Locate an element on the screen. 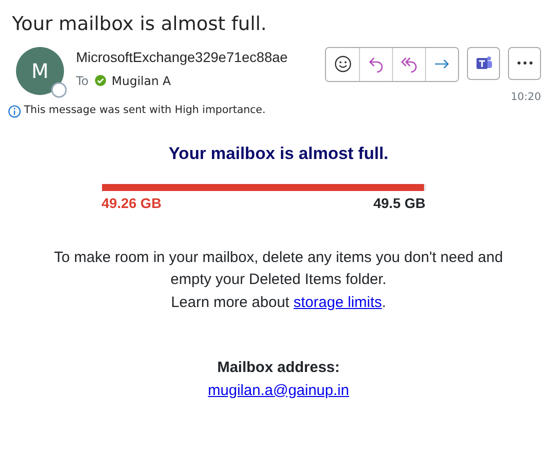 The image size is (557, 476). mailbox-address-link: mugilan.a@gainup.in is located at coordinates (279, 390).